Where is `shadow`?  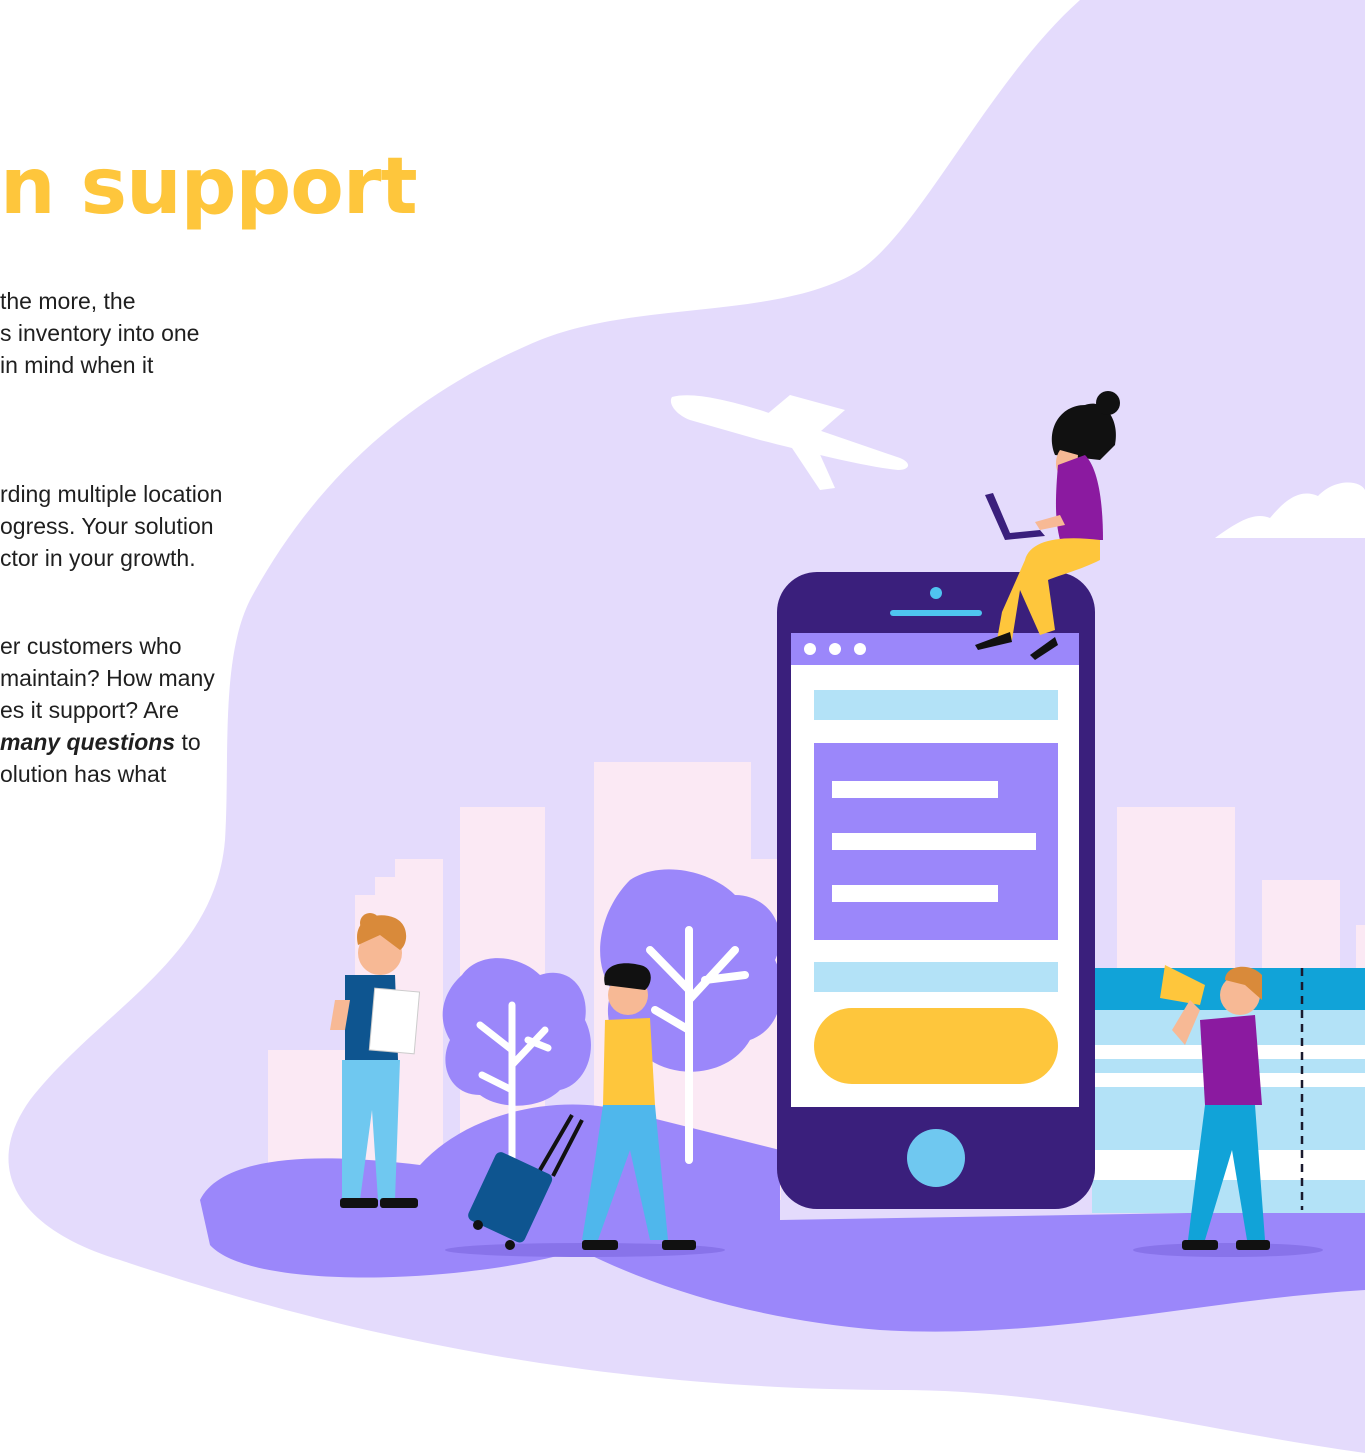
shadow is located at coordinates (1228, 1250).